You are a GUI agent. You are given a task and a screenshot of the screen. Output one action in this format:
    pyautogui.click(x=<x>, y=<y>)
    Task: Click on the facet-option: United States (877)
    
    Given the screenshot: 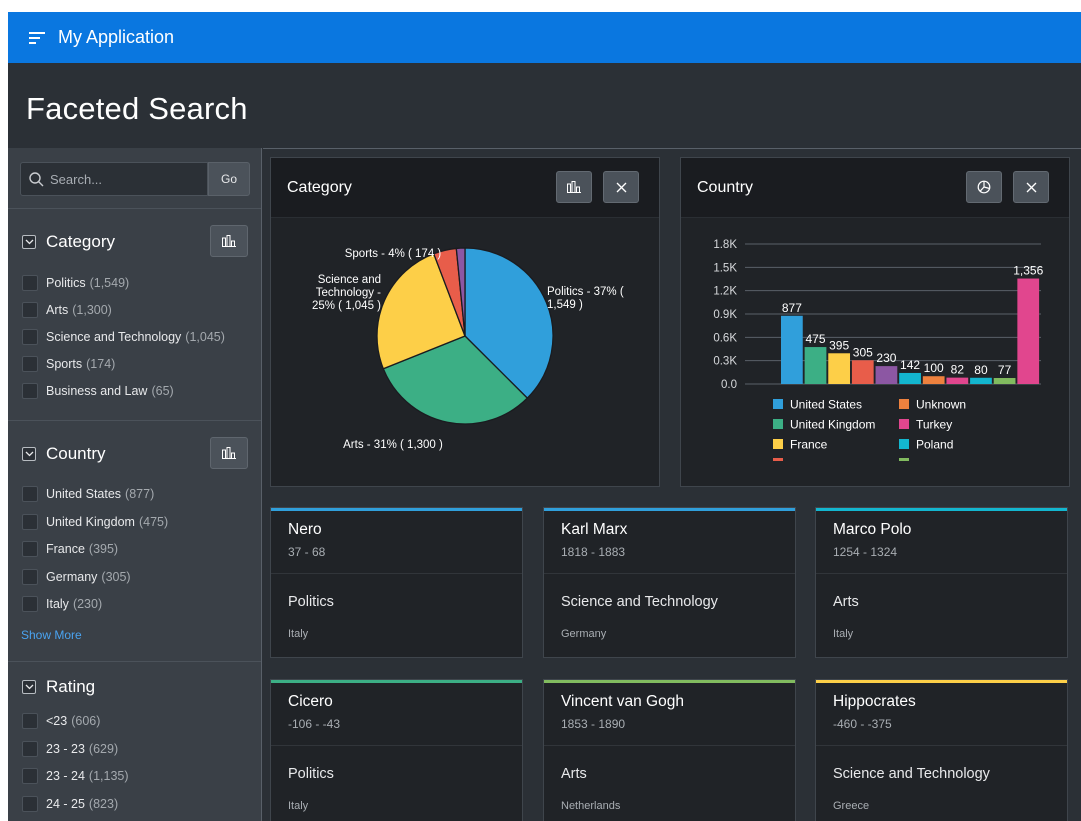 What is the action you would take?
    pyautogui.click(x=88, y=494)
    